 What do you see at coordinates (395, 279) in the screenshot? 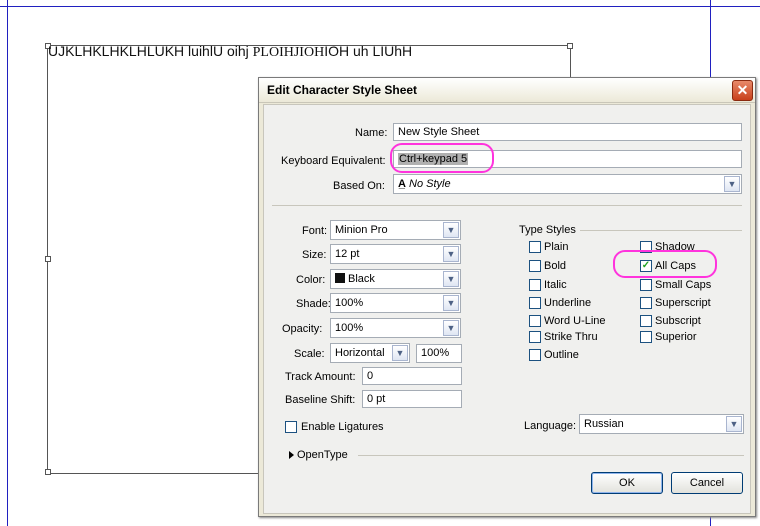
I see `color-select: Black ▼` at bounding box center [395, 279].